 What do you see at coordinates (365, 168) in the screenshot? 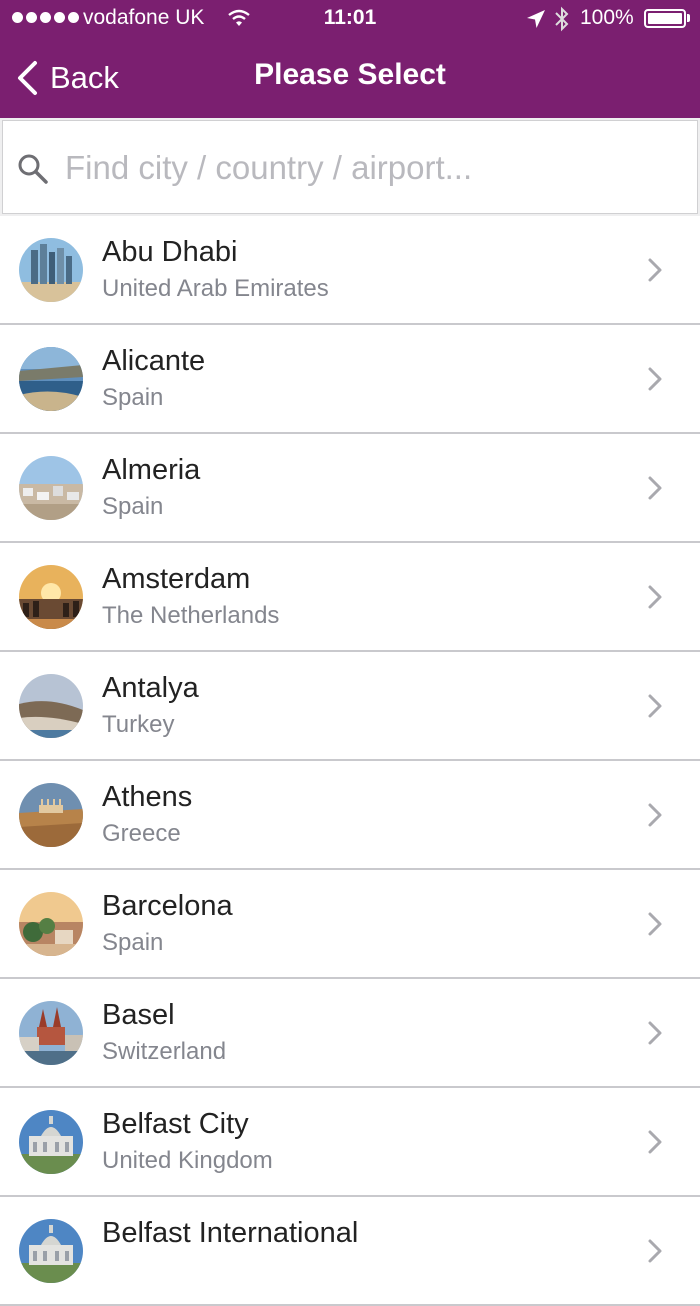
I see `search-input` at bounding box center [365, 168].